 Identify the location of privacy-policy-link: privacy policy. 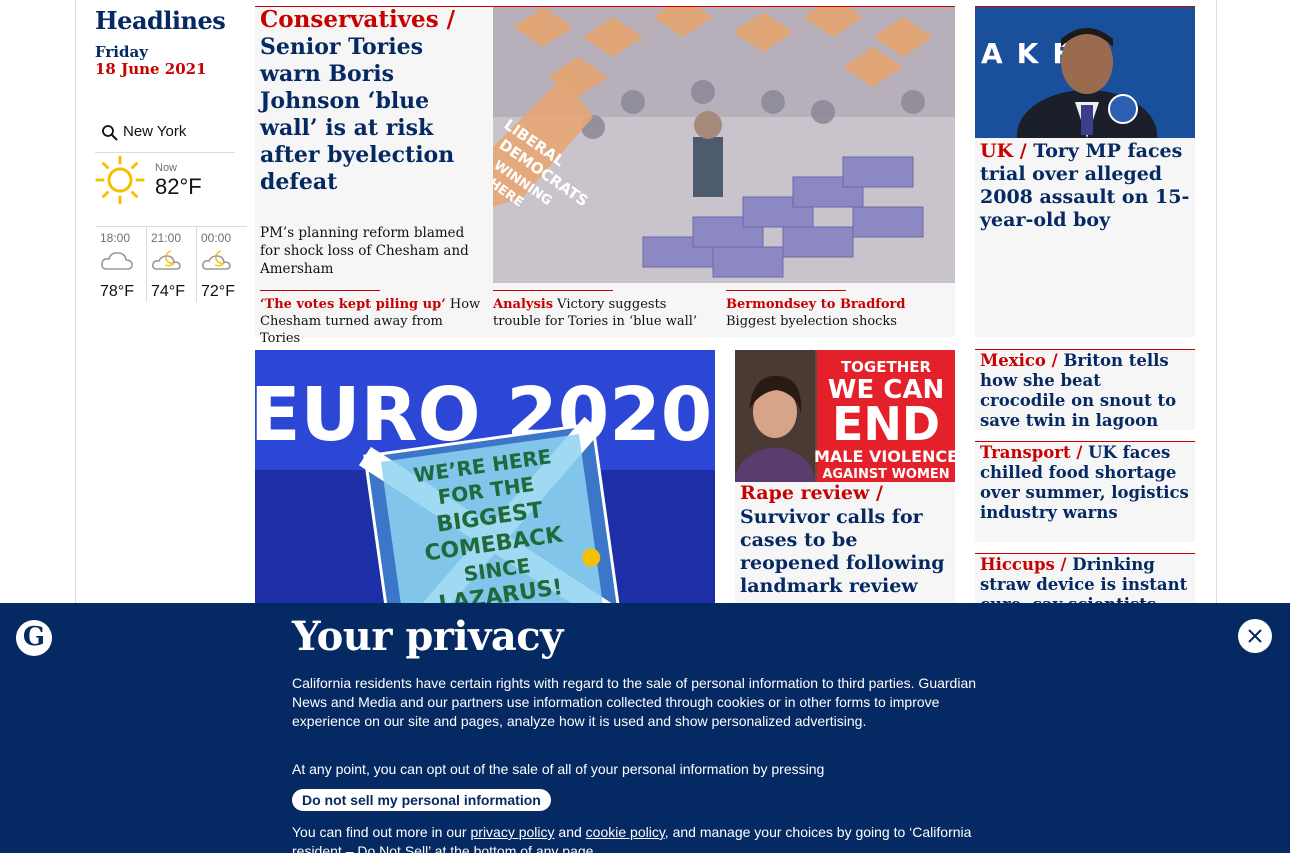
(513, 832).